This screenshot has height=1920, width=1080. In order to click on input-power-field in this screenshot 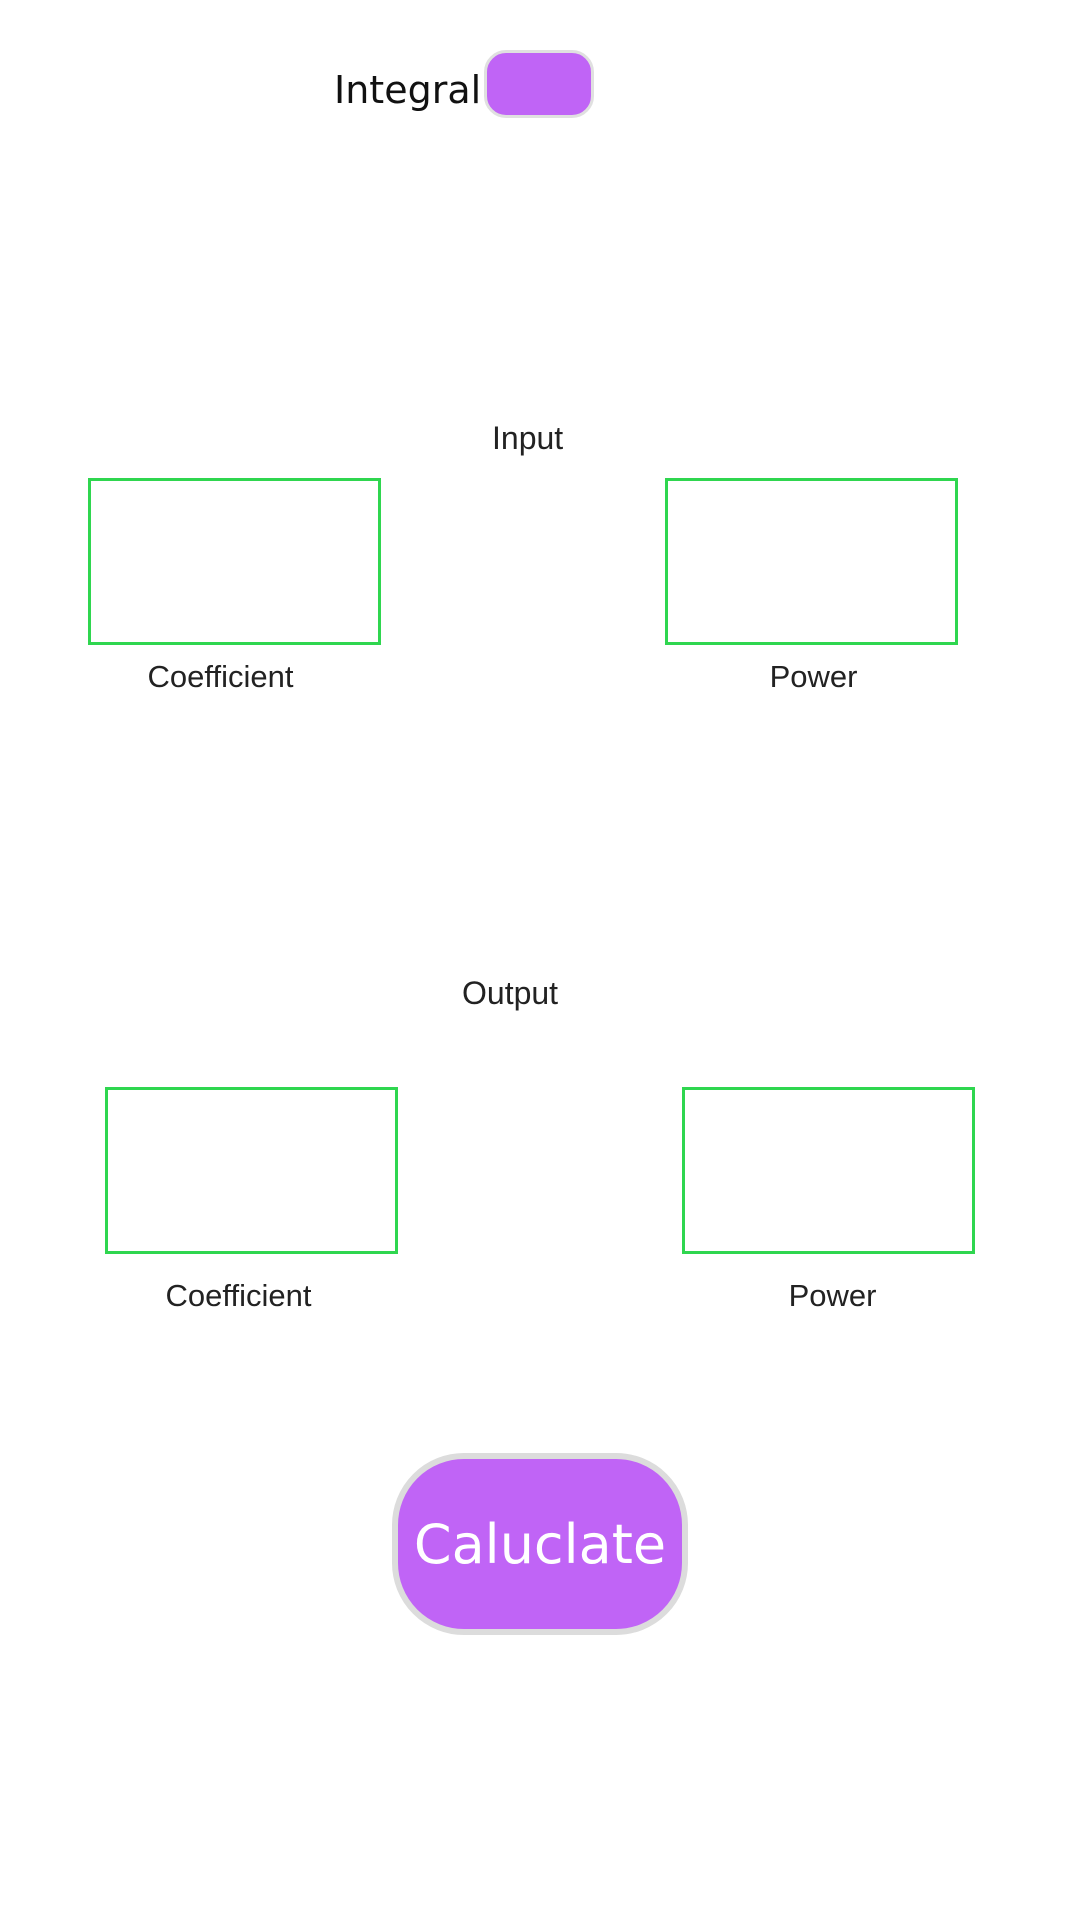, I will do `click(811, 561)`.